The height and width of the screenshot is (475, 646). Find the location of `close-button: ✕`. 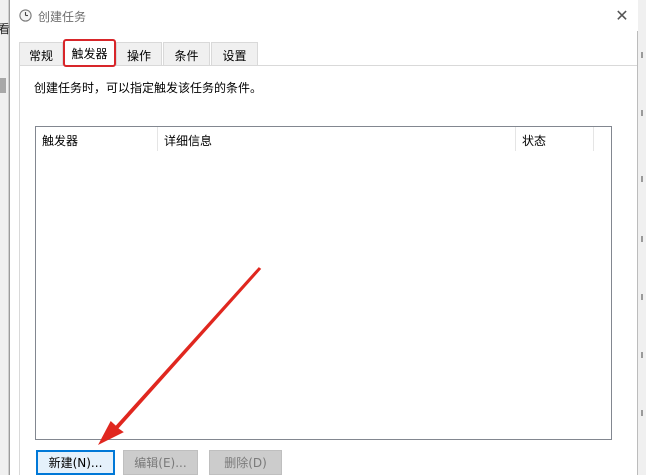

close-button: ✕ is located at coordinates (622, 15).